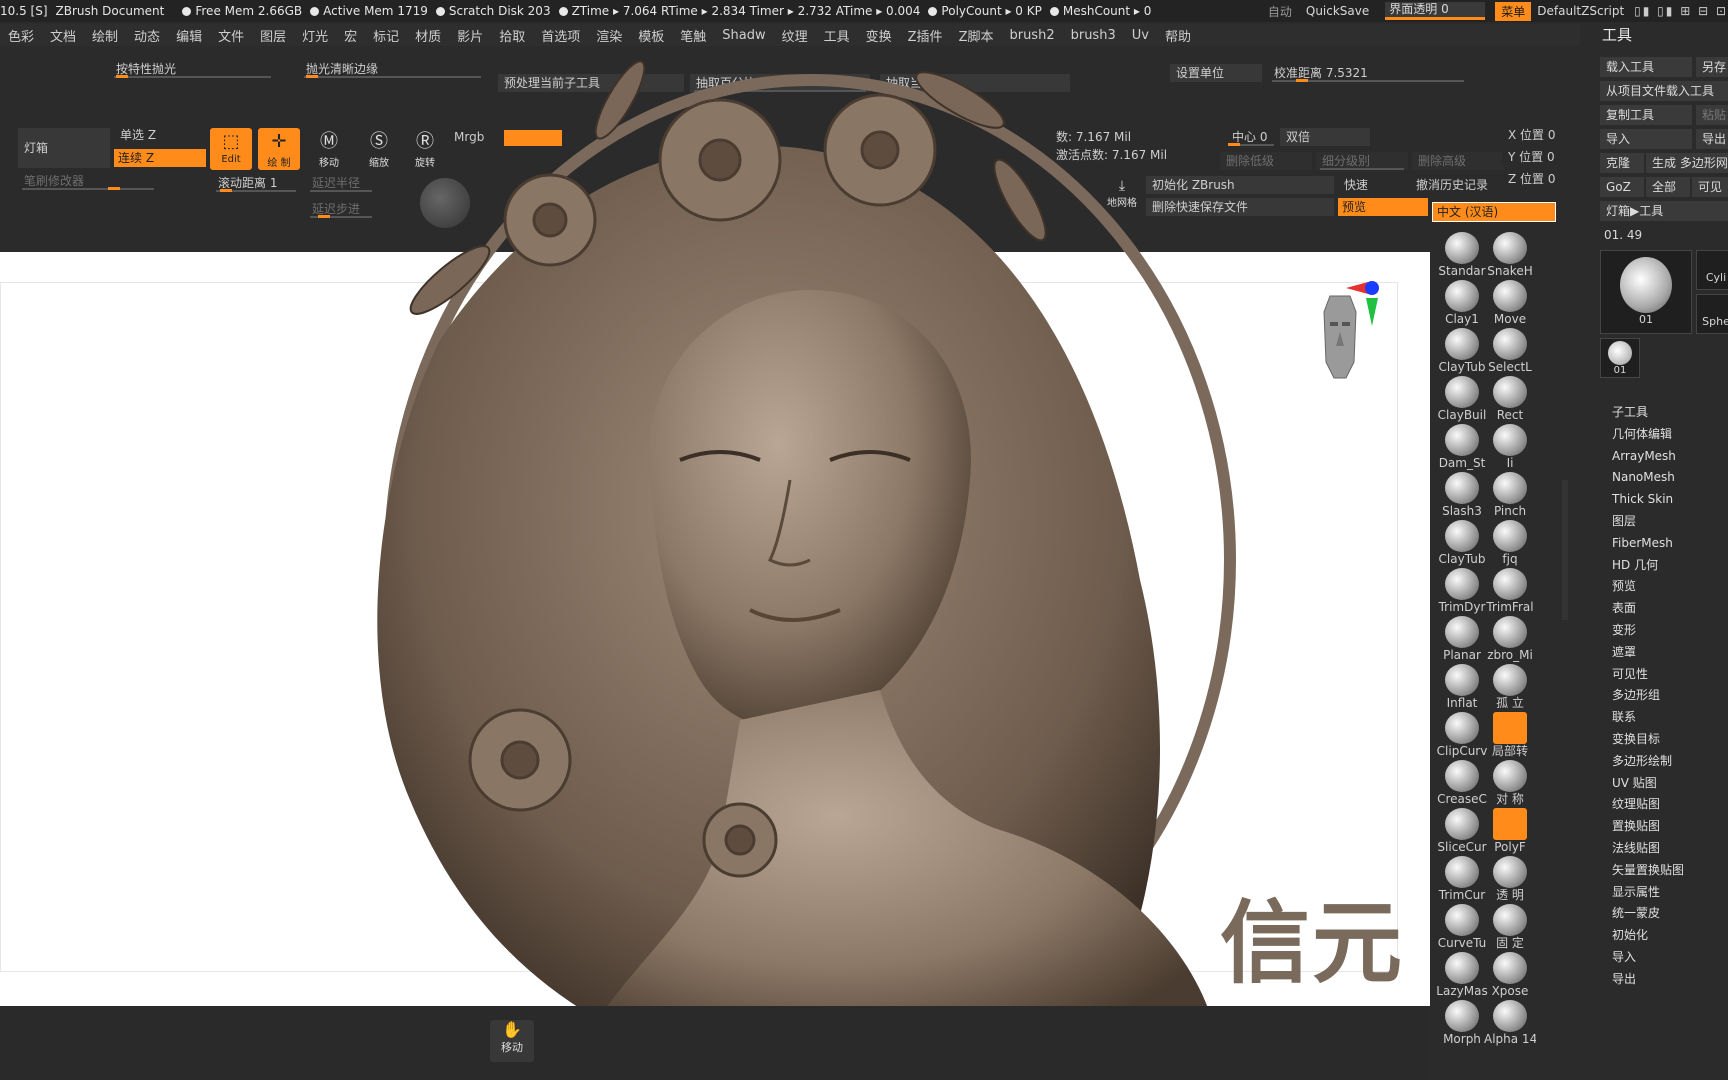 The height and width of the screenshot is (1080, 1728). What do you see at coordinates (1648, 980) in the screenshot?
I see `tool-subpalette-item: 导出` at bounding box center [1648, 980].